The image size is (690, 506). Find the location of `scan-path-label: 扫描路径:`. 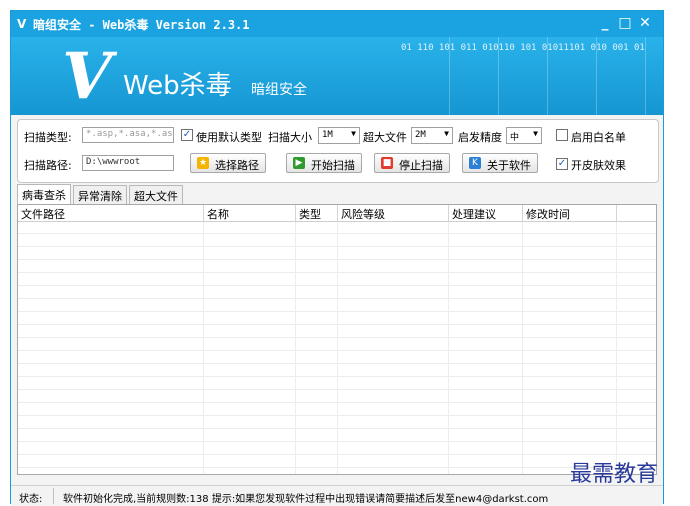

scan-path-label: 扫描路径: is located at coordinates (48, 165).